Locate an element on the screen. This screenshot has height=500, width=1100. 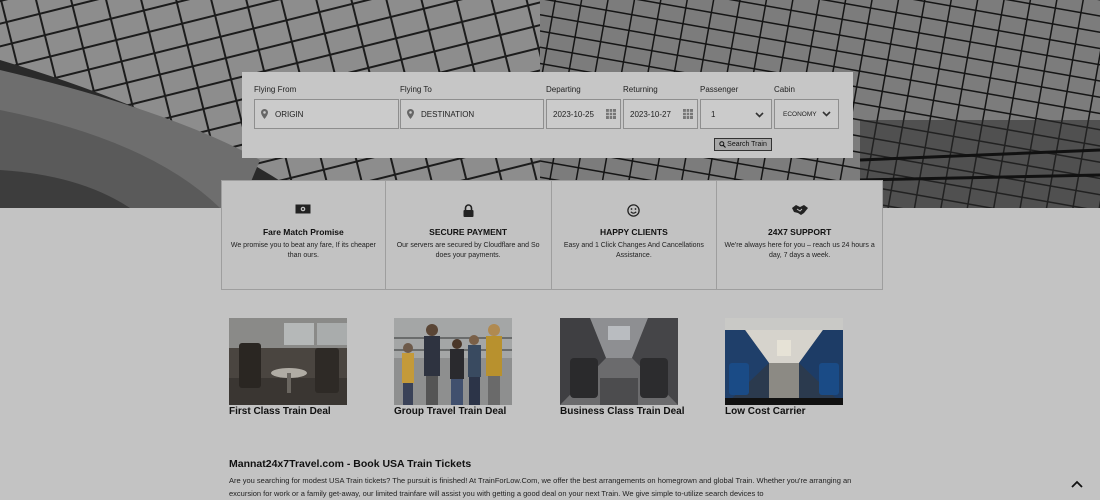
cabin-select: ECONOMY is located at coordinates (806, 114).